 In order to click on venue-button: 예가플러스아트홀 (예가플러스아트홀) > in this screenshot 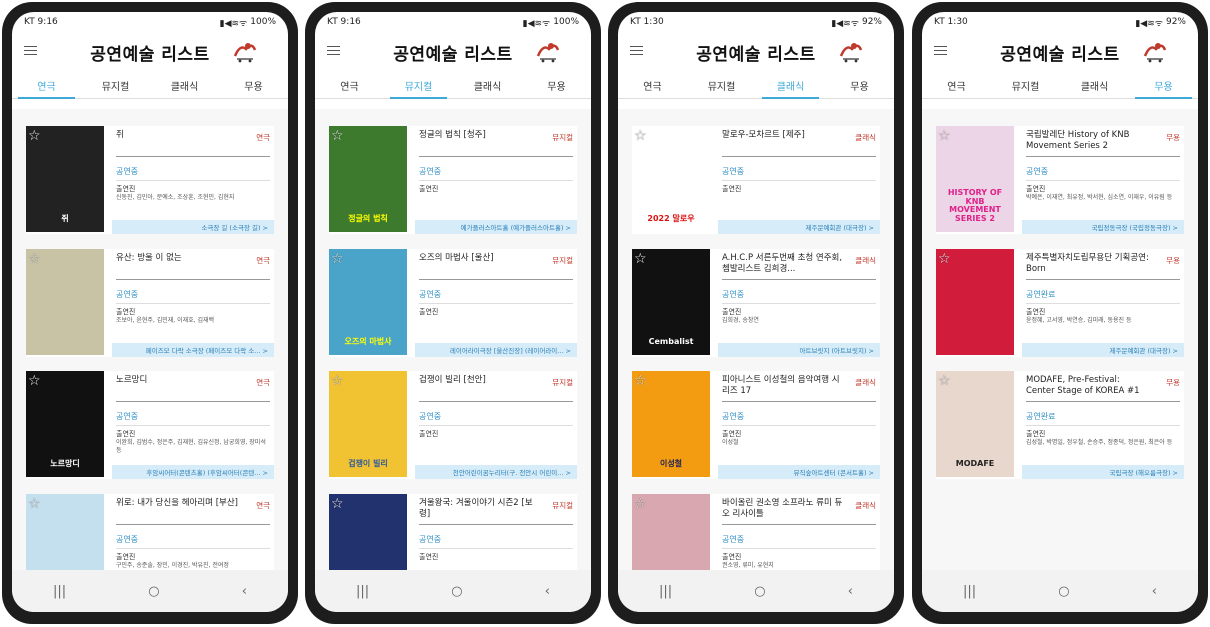, I will do `click(496, 227)`.